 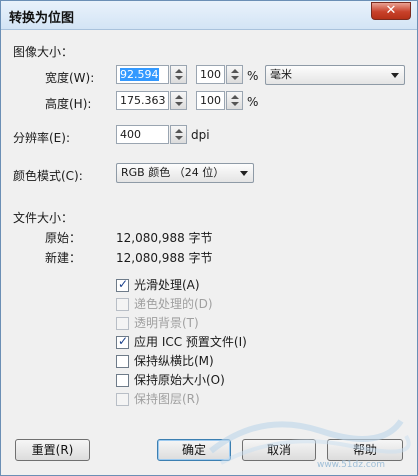 What do you see at coordinates (43, 218) in the screenshot?
I see `file-size-label: 文件大小：` at bounding box center [43, 218].